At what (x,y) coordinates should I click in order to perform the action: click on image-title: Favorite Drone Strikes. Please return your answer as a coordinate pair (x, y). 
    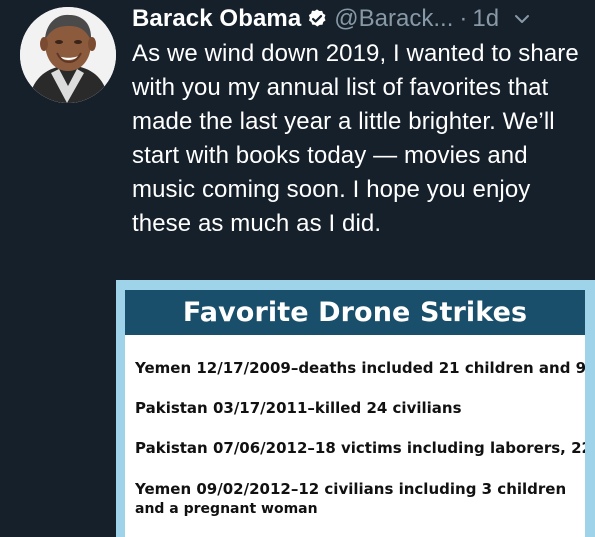
    Looking at the image, I should click on (355, 312).